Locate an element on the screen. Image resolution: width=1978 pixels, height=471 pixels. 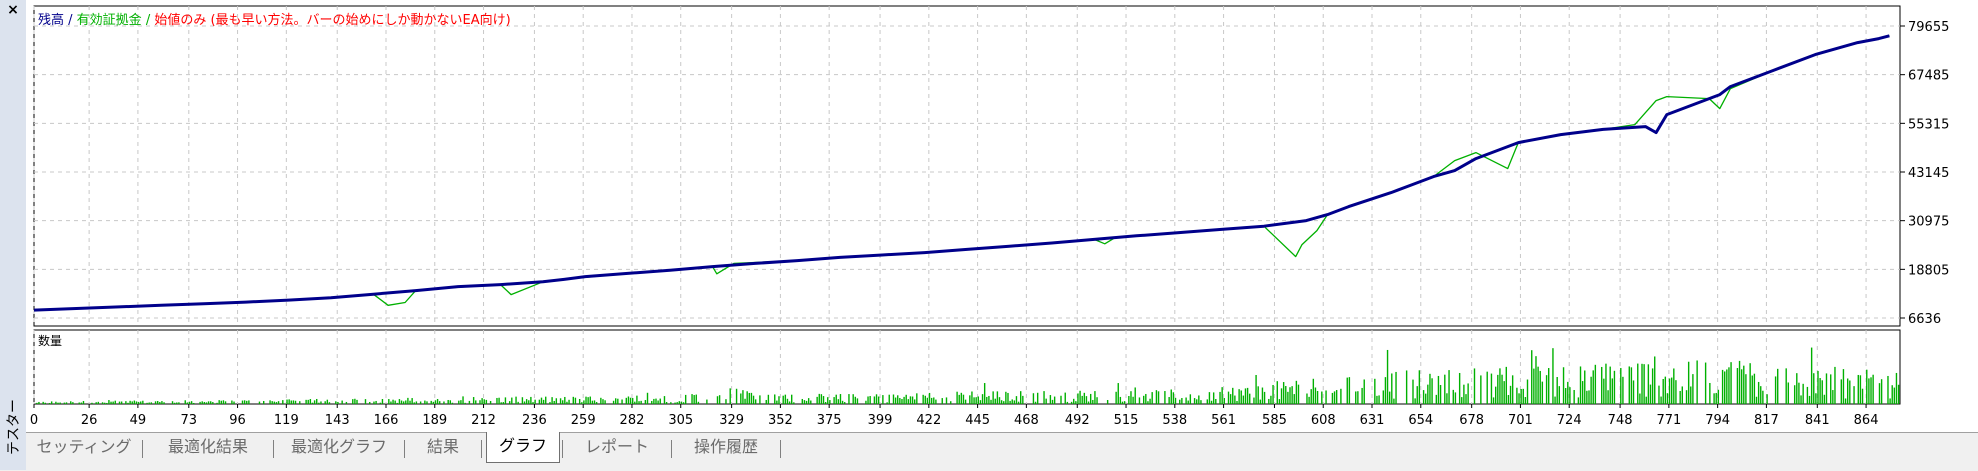
volume-title: 数量 is located at coordinates (50, 340).